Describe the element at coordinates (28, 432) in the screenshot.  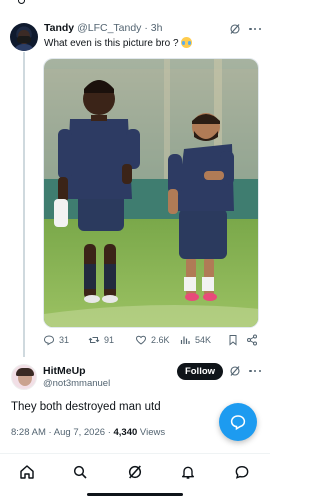
I see `reply-time: 8:28 AM` at that location.